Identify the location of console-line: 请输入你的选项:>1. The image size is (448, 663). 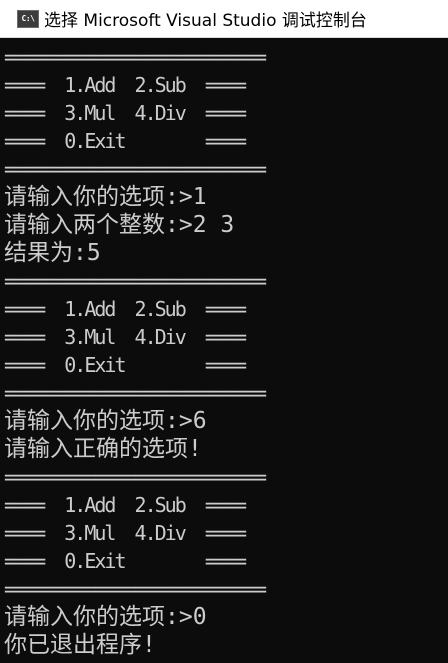
(105, 197).